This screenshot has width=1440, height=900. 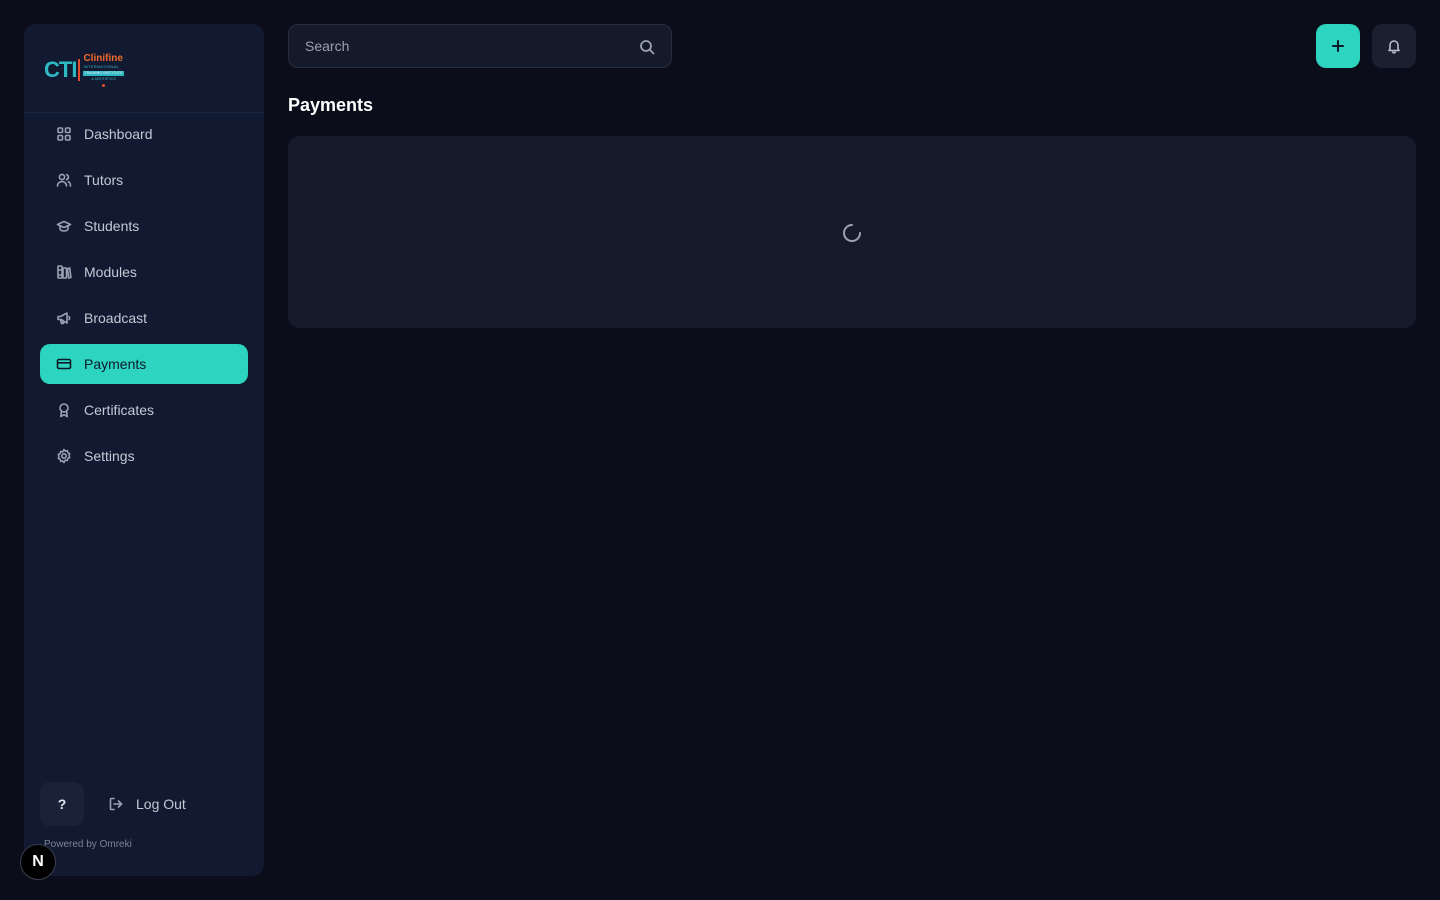 I want to click on loading-spinner-icon, so click(x=852, y=233).